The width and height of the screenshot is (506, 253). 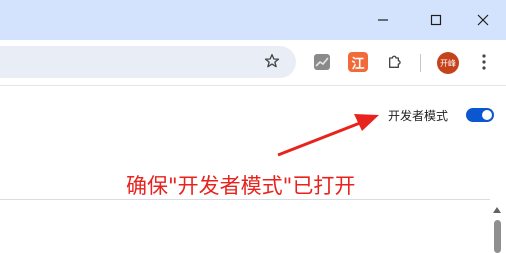 What do you see at coordinates (497, 236) in the screenshot?
I see `scrollbar-thumb` at bounding box center [497, 236].